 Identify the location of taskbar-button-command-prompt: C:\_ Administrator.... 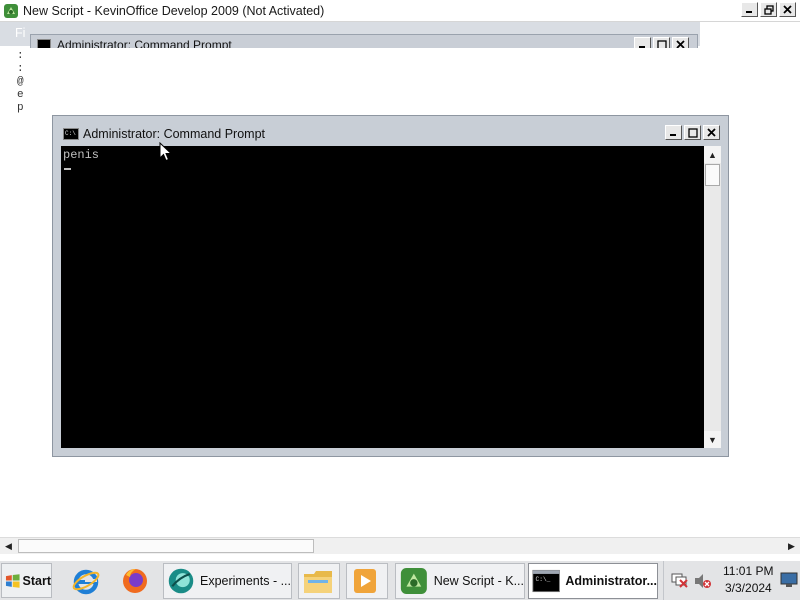
(593, 581).